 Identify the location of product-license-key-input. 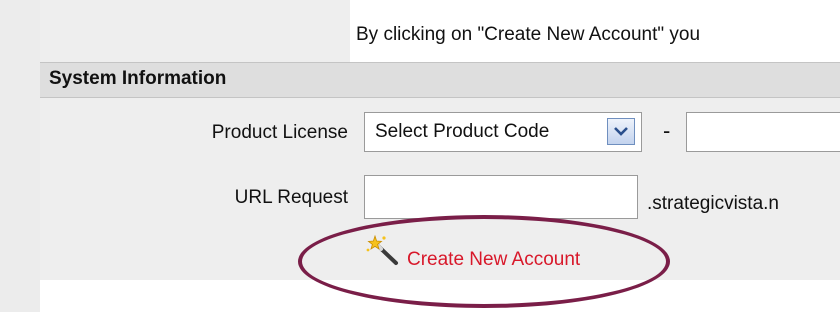
(763, 132).